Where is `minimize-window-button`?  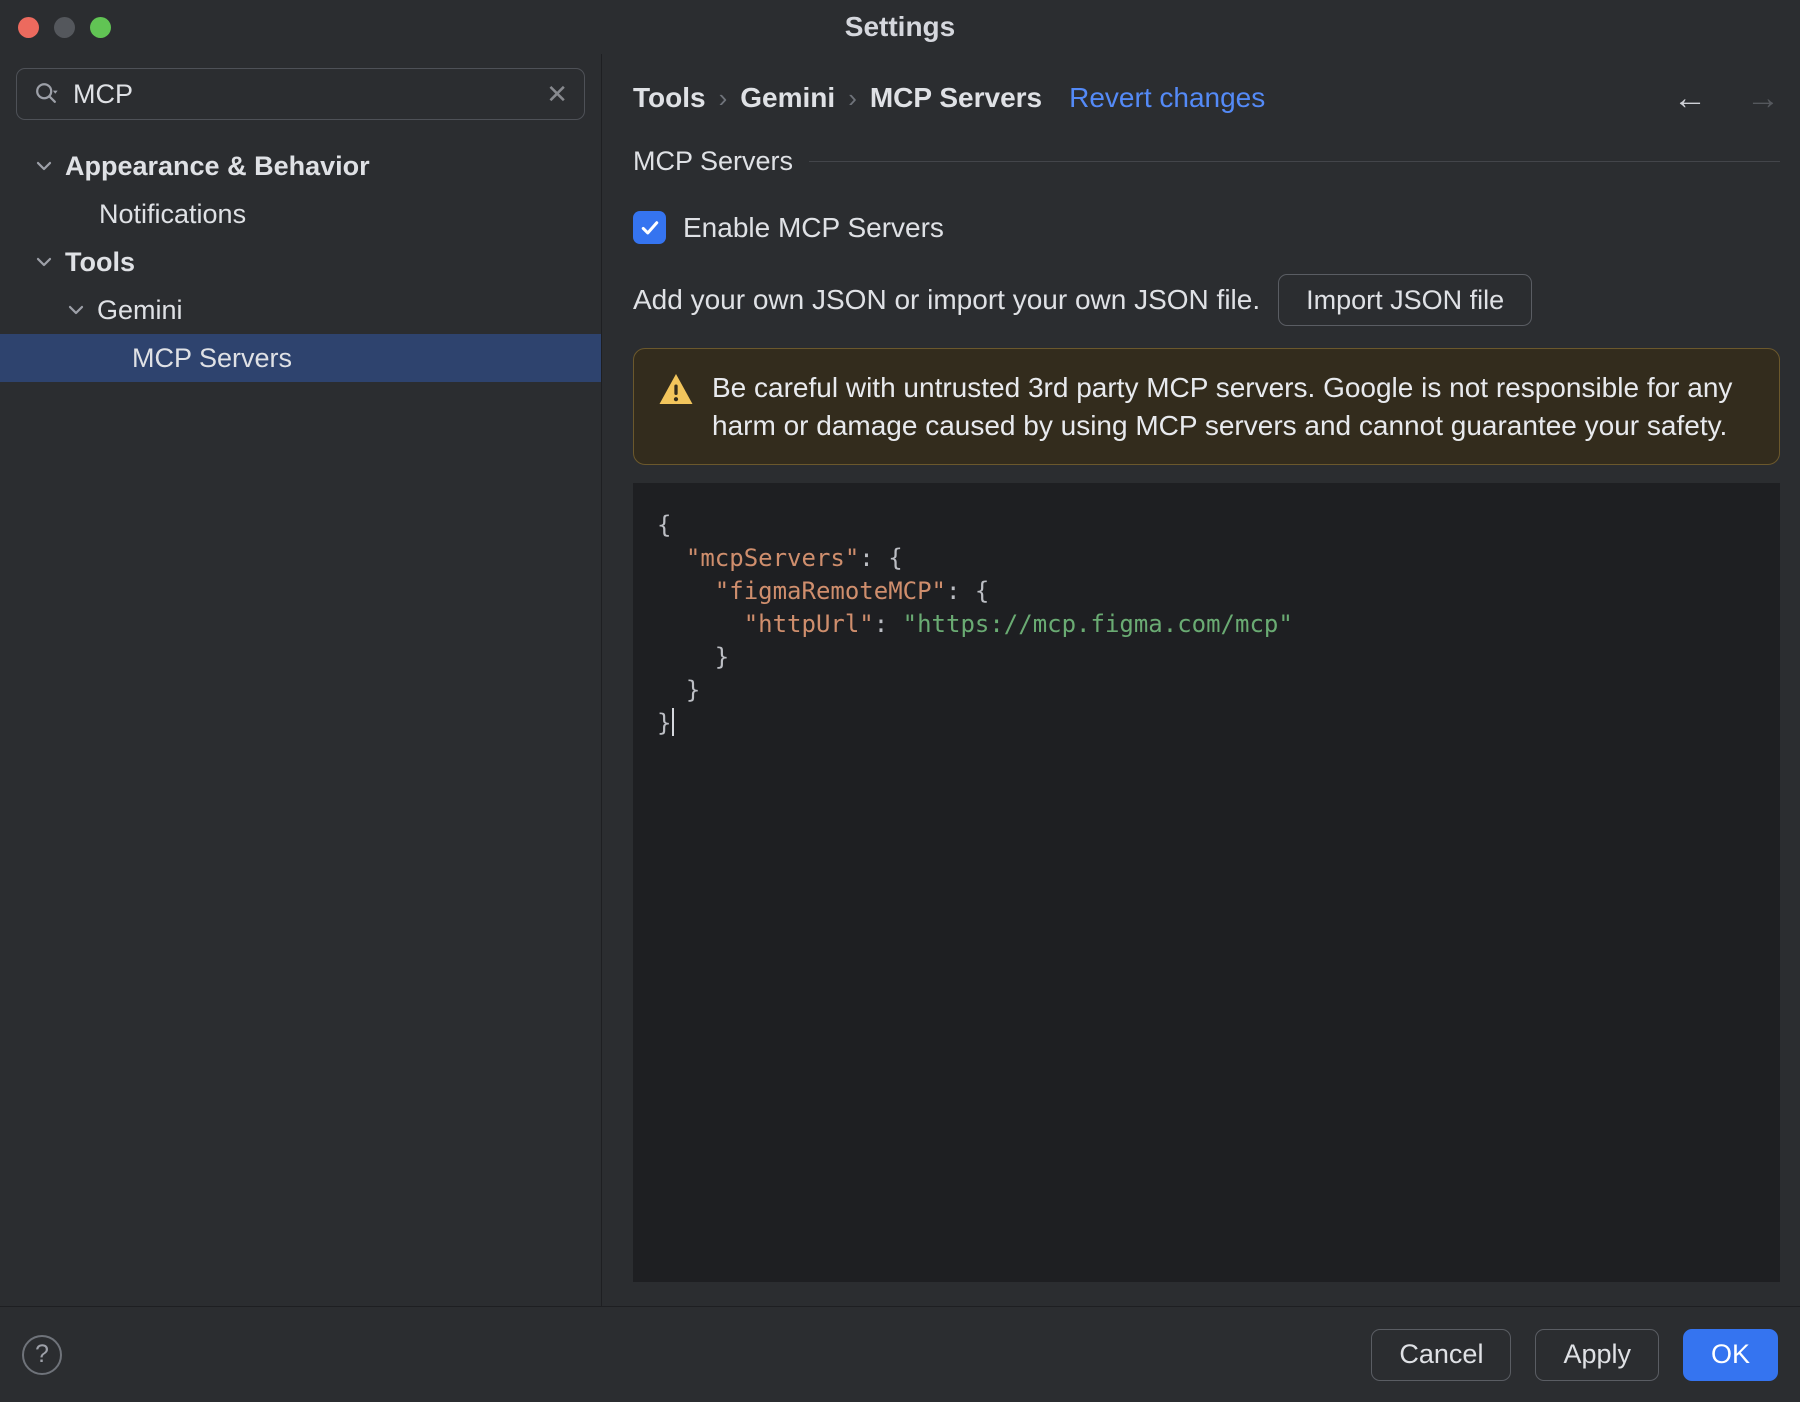 minimize-window-button is located at coordinates (64, 27).